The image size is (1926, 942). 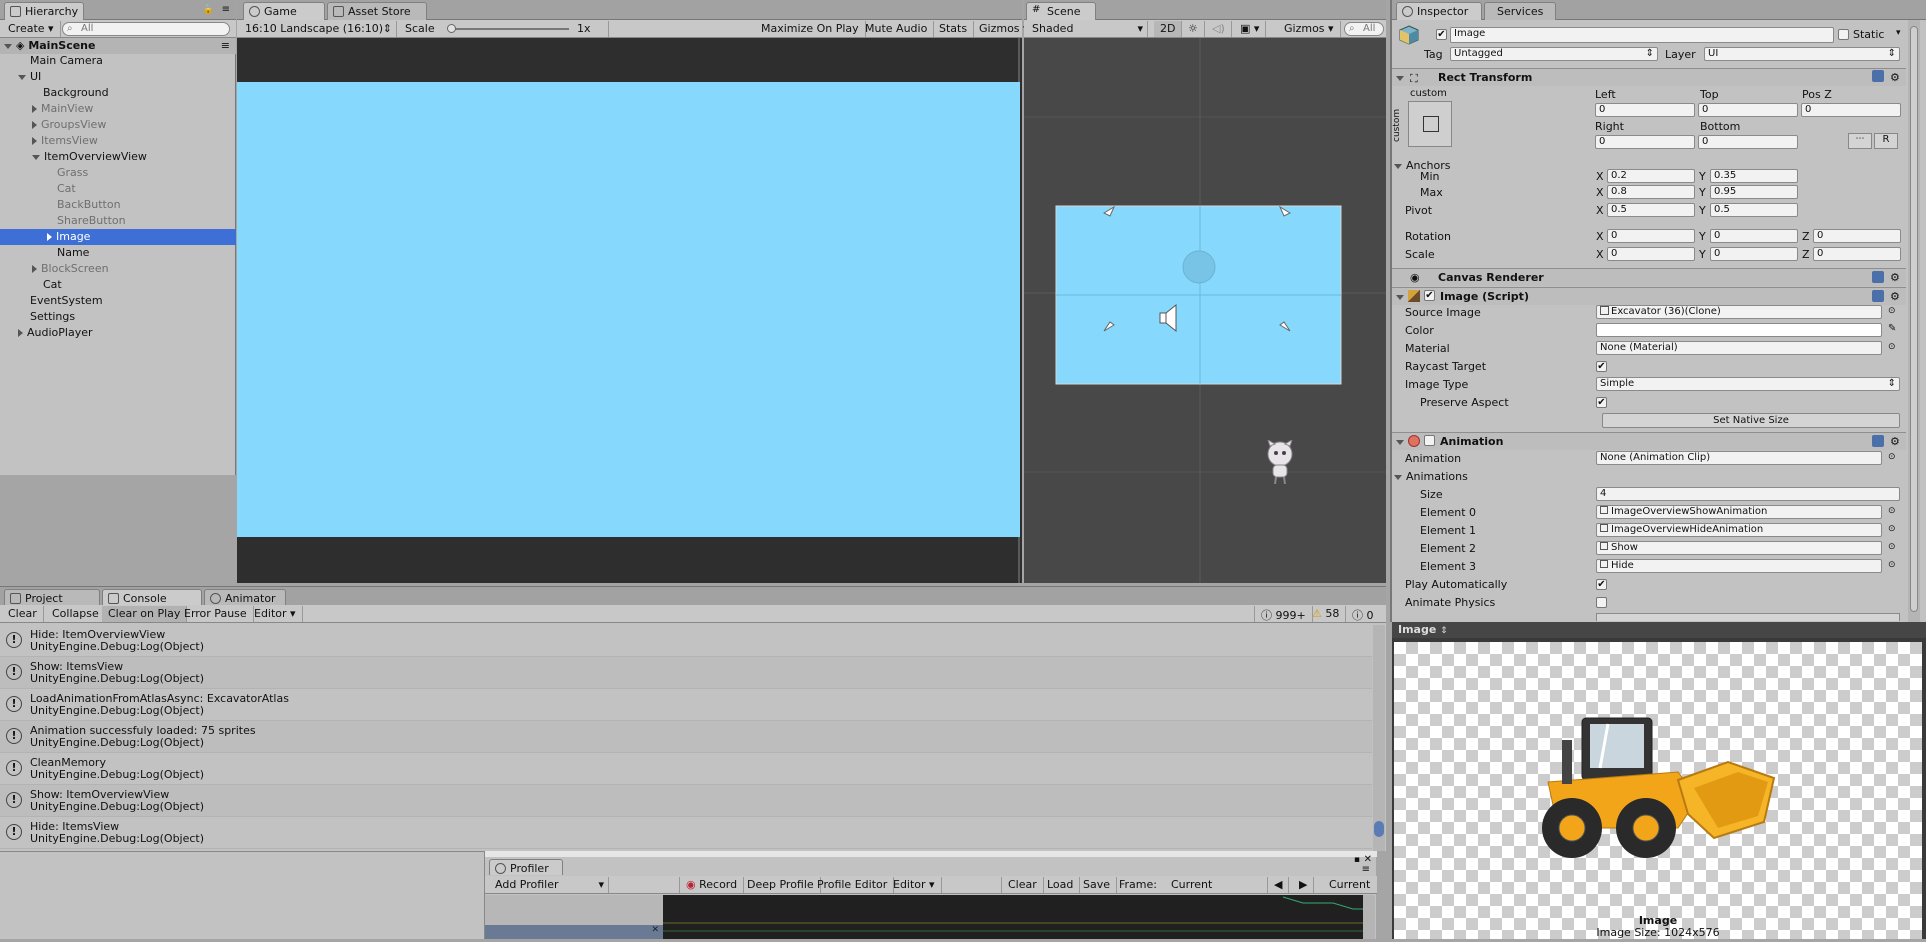 I want to click on inspector-scroll-thumb, so click(x=1914, y=319).